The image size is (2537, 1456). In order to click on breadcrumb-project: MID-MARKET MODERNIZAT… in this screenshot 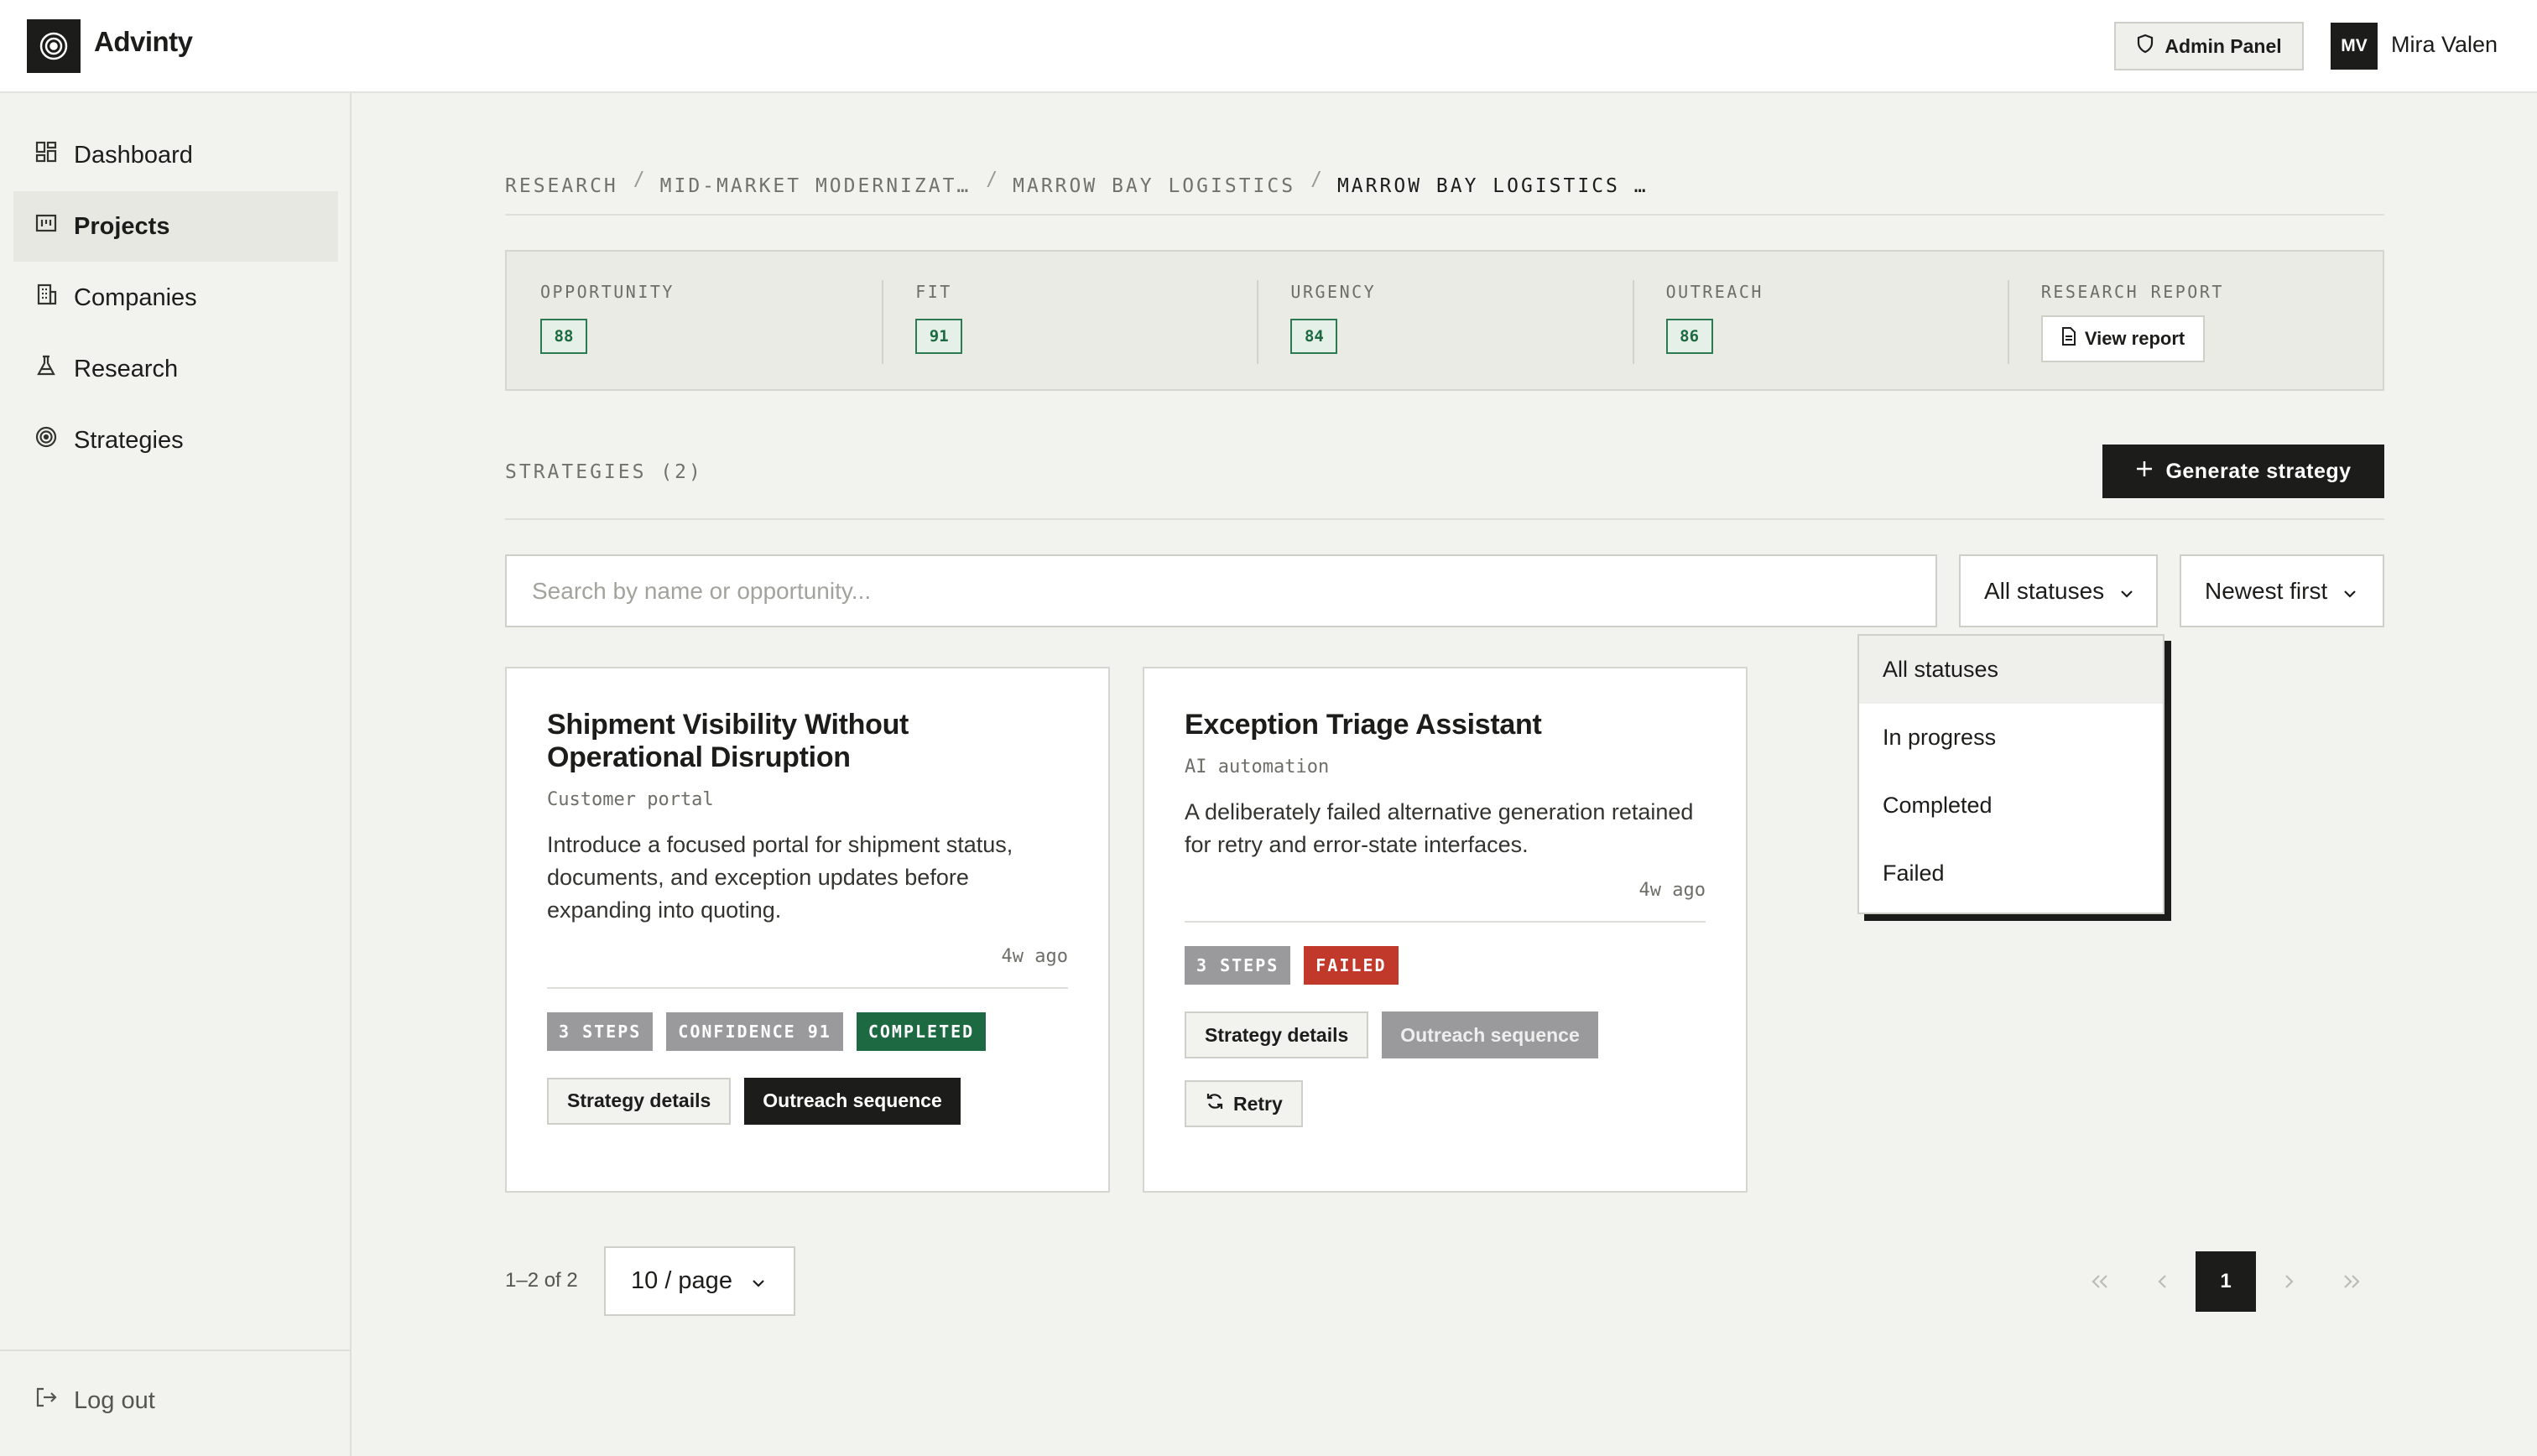, I will do `click(816, 186)`.